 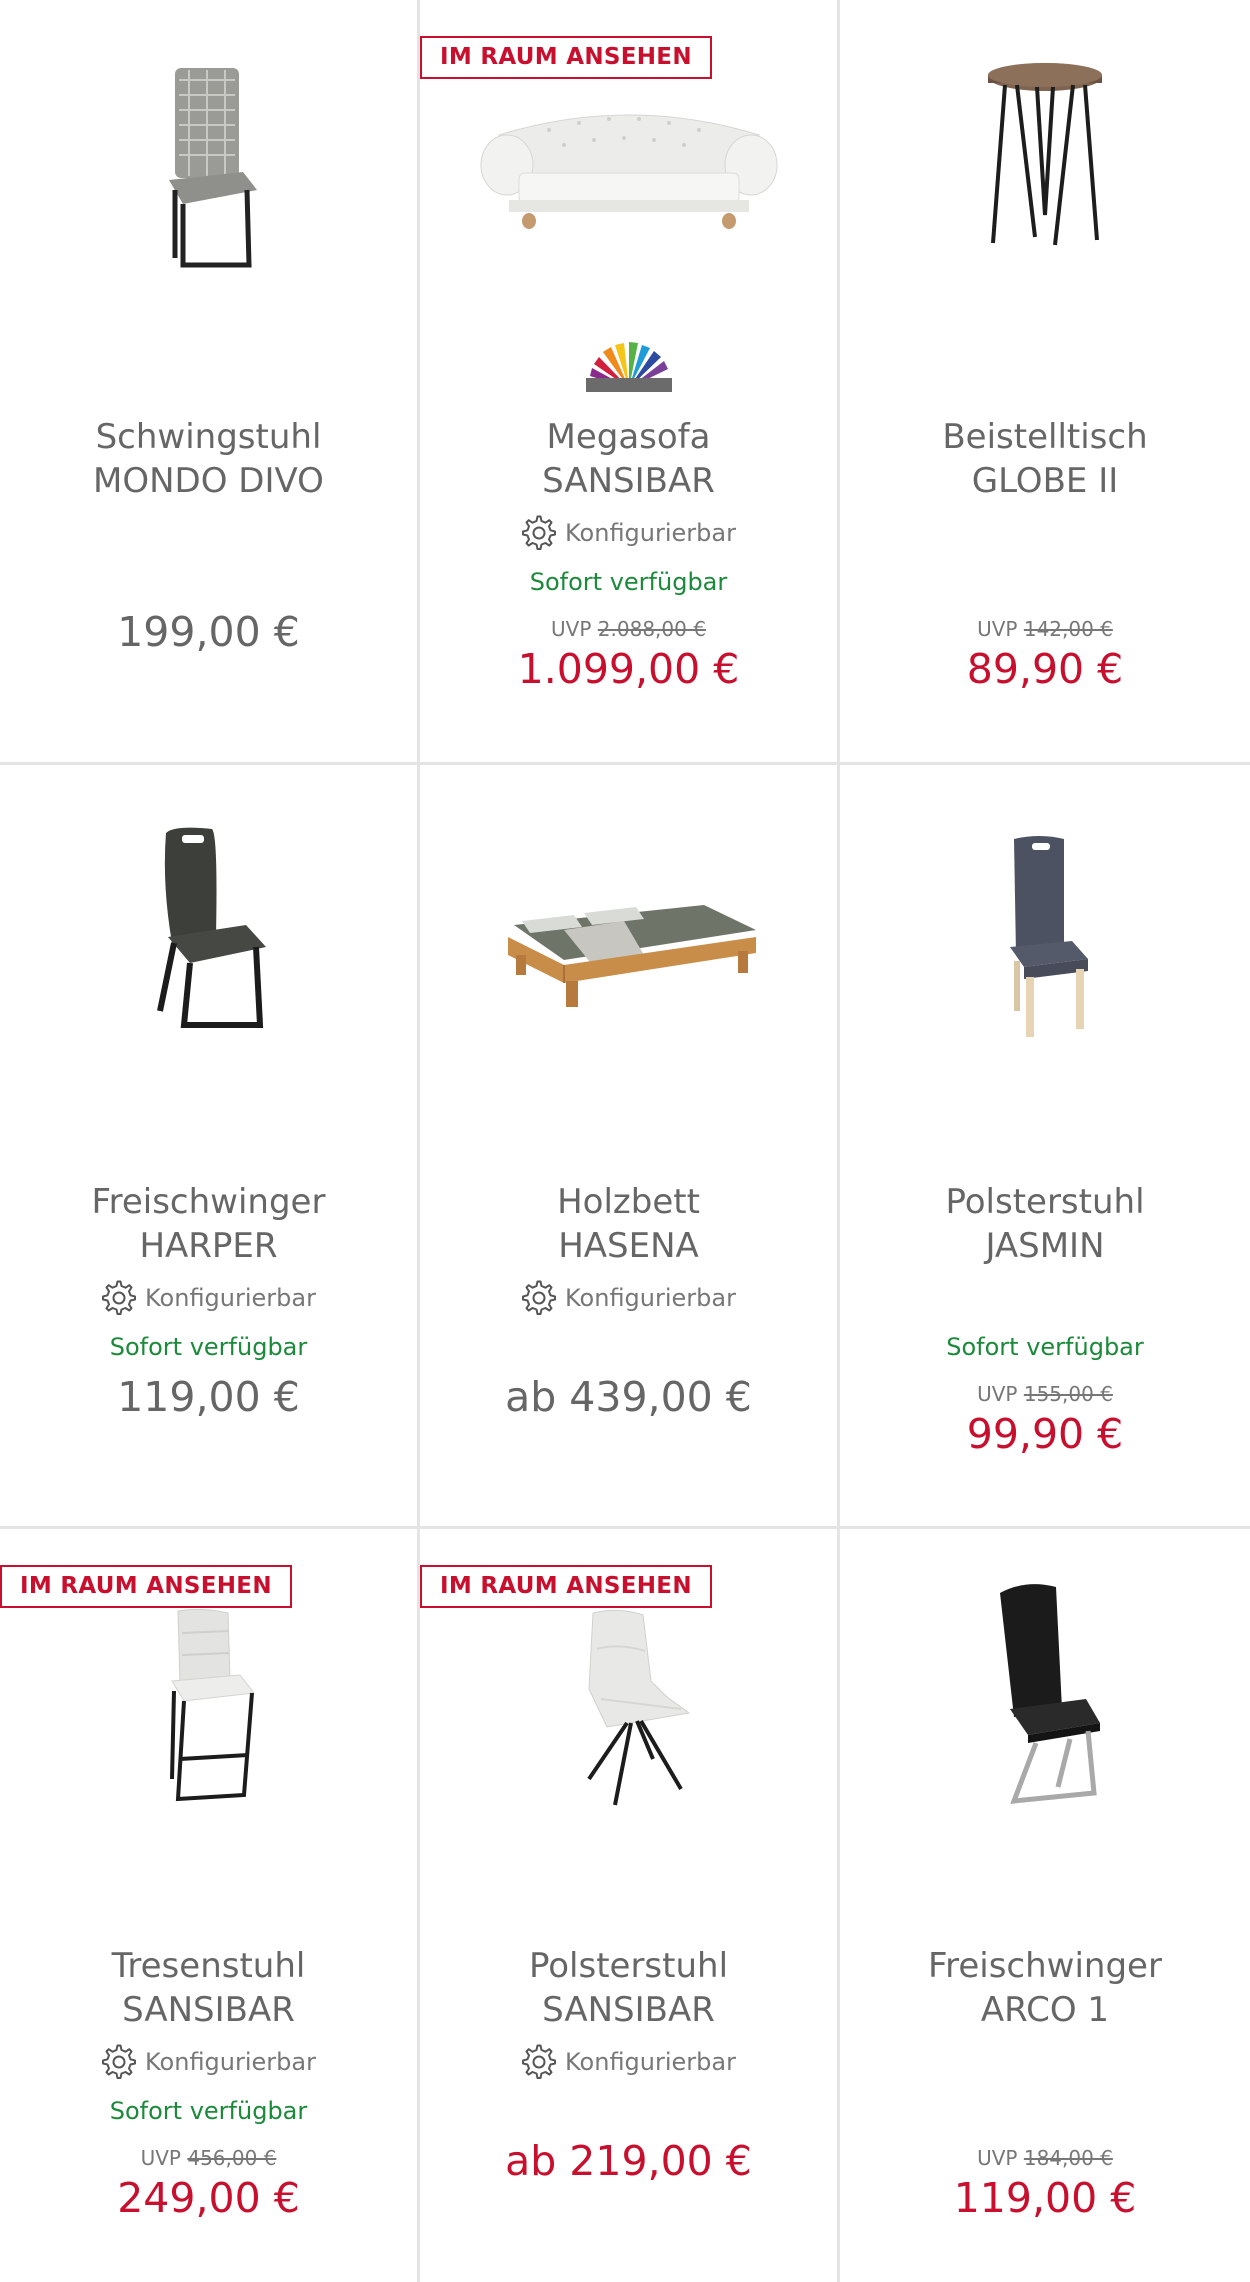 What do you see at coordinates (628, 1988) in the screenshot?
I see `product-title: Polsterstuhl SANSIBAR` at bounding box center [628, 1988].